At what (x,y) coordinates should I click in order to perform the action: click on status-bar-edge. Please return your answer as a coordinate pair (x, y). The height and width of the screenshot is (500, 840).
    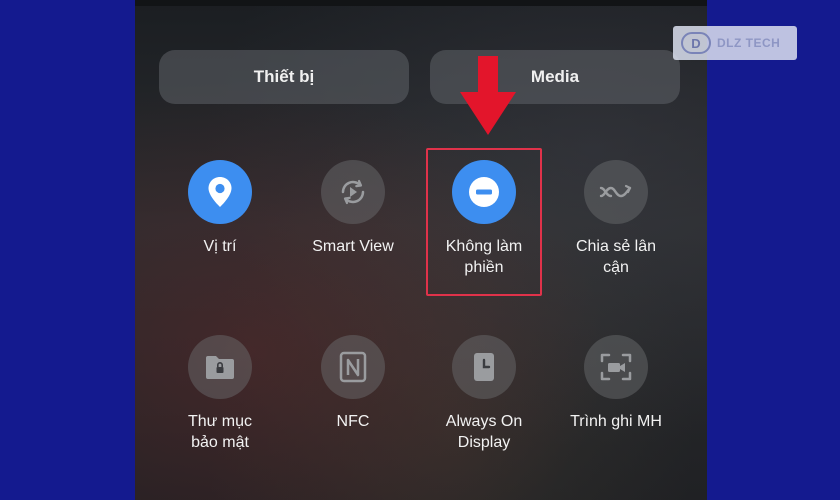
    Looking at the image, I should click on (421, 3).